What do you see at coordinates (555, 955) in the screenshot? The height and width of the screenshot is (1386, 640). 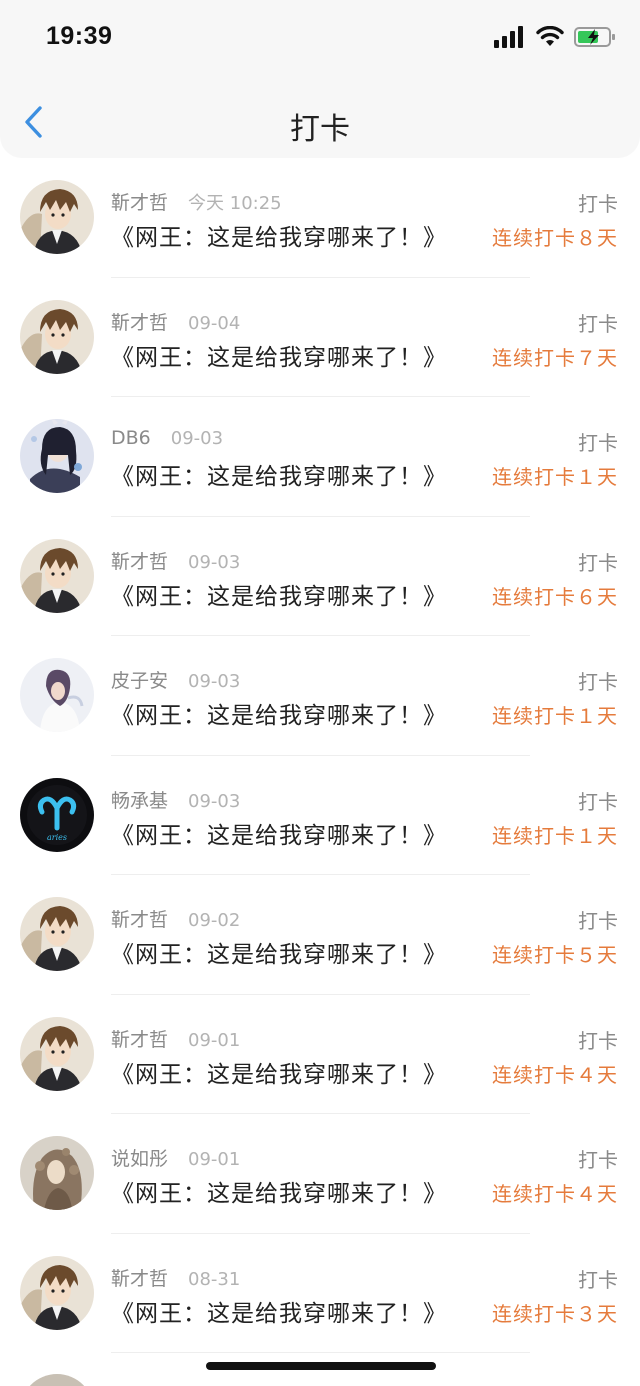 I see `streak-label: 连续打卡５天` at bounding box center [555, 955].